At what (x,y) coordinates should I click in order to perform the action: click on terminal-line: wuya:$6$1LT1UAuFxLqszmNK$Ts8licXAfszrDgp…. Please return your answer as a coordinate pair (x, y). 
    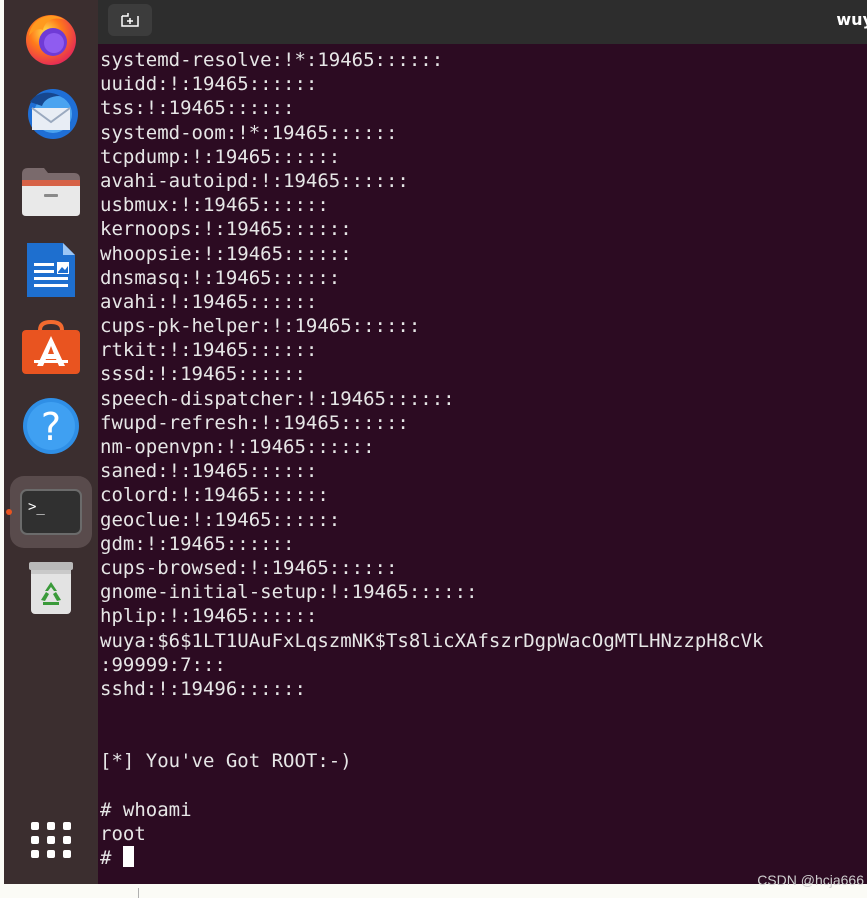
    Looking at the image, I should click on (432, 640).